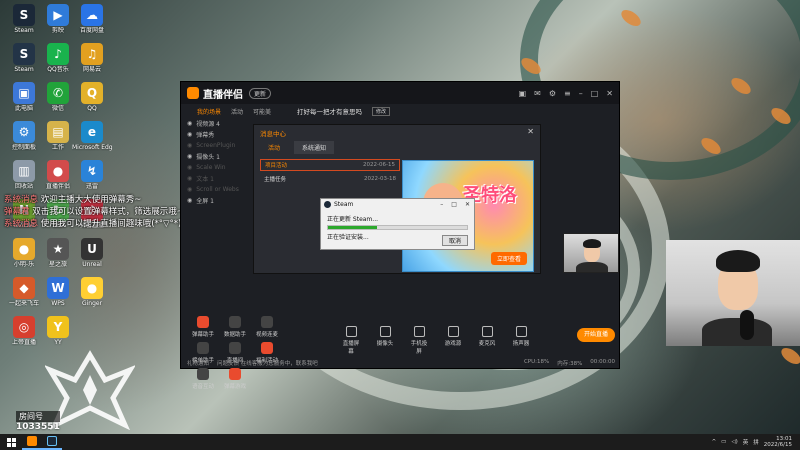 The height and width of the screenshot is (450, 800). Describe the element at coordinates (523, 93) in the screenshot. I see `gift-icon: ▣` at that location.